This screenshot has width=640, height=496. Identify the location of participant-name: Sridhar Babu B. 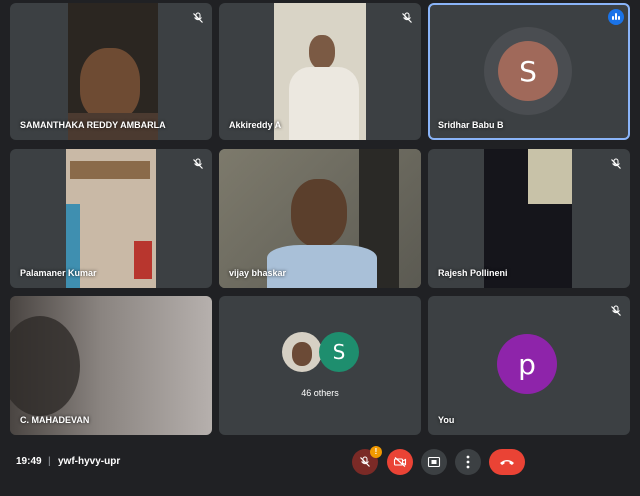
(471, 125).